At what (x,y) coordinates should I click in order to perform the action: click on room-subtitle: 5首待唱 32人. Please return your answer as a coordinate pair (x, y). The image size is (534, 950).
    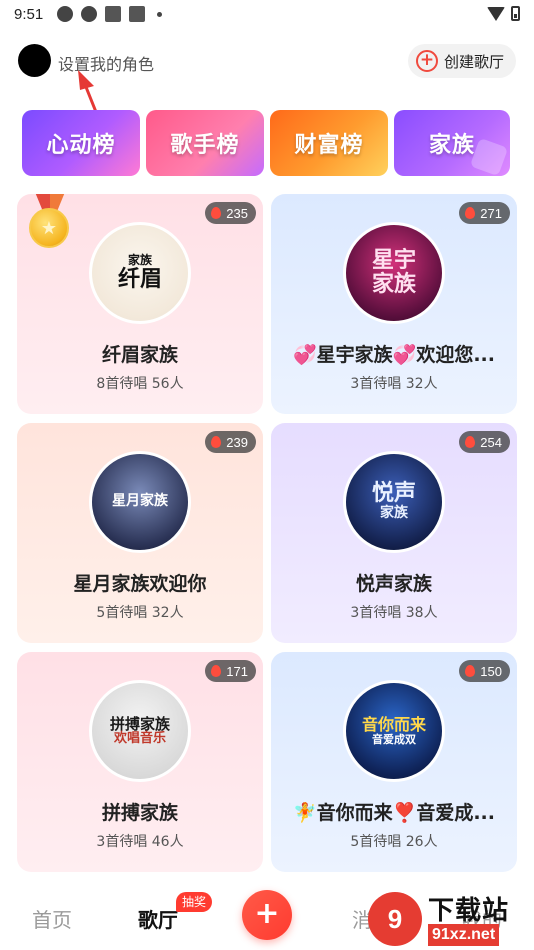
    Looking at the image, I should click on (140, 613).